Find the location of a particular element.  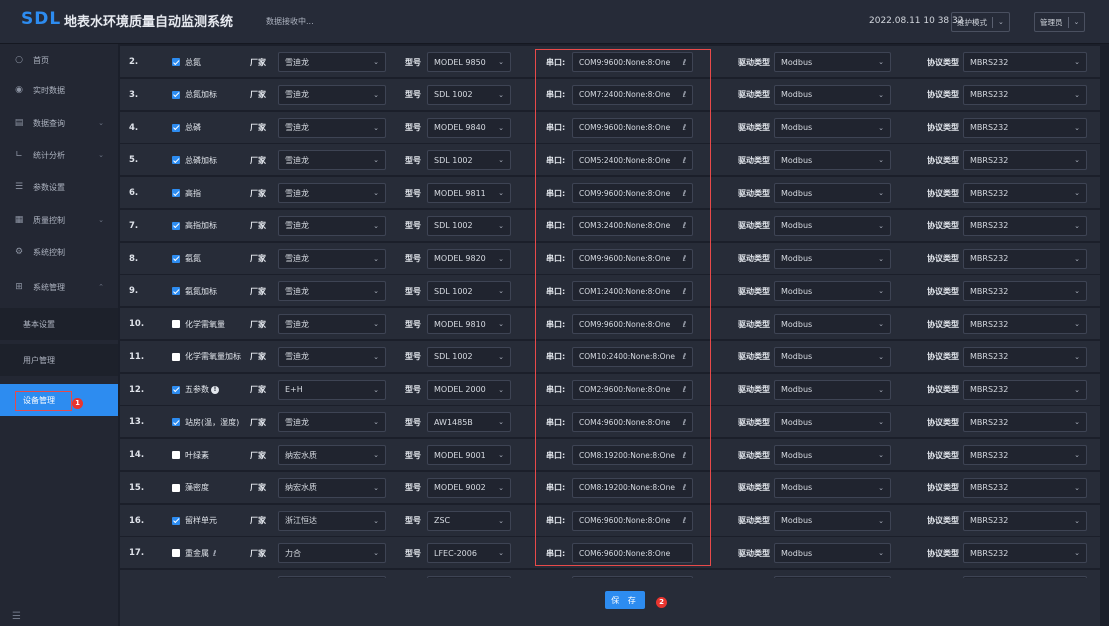

sidebar-sub-users: 用户管理 is located at coordinates (59, 360).